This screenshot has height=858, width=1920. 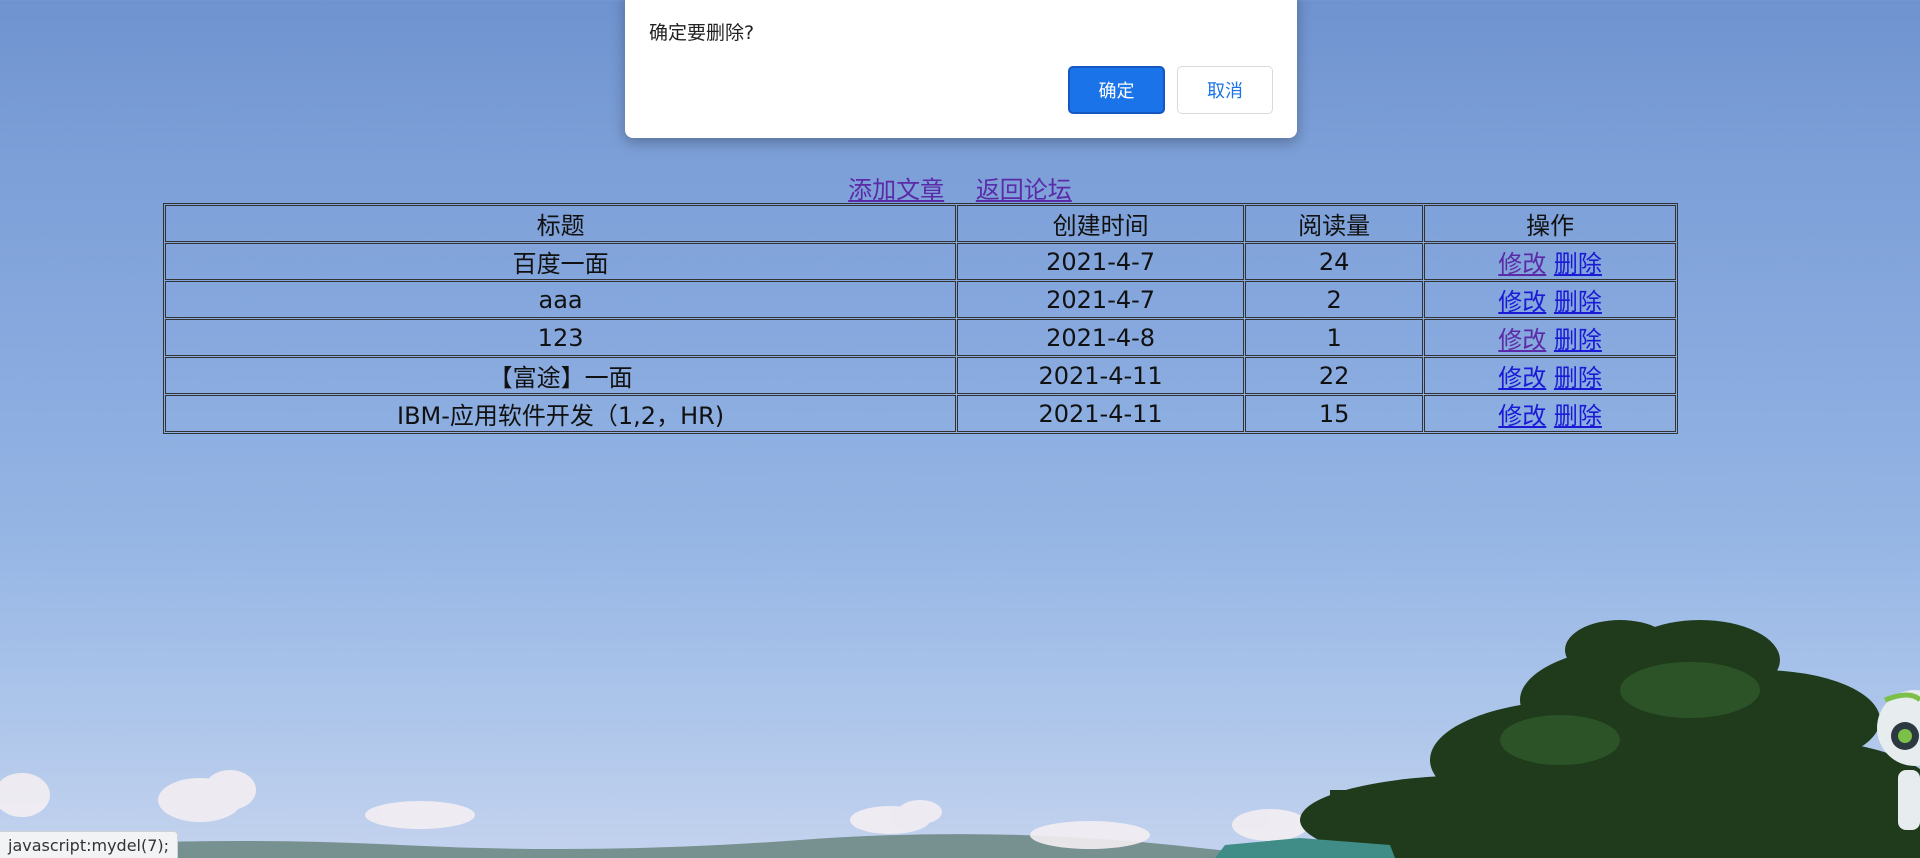 I want to click on header-title: 标题, so click(x=561, y=223).